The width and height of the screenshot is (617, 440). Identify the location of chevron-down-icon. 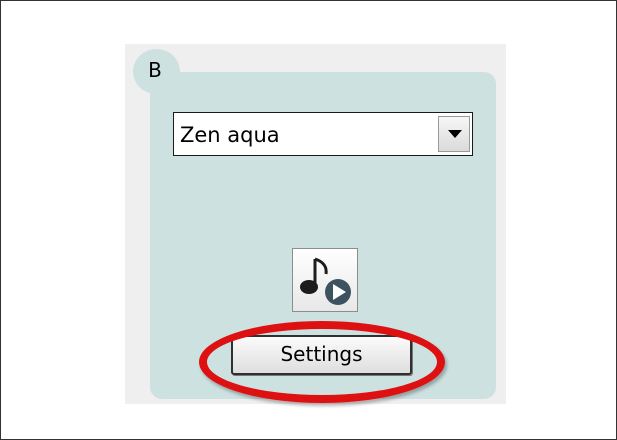
(454, 134).